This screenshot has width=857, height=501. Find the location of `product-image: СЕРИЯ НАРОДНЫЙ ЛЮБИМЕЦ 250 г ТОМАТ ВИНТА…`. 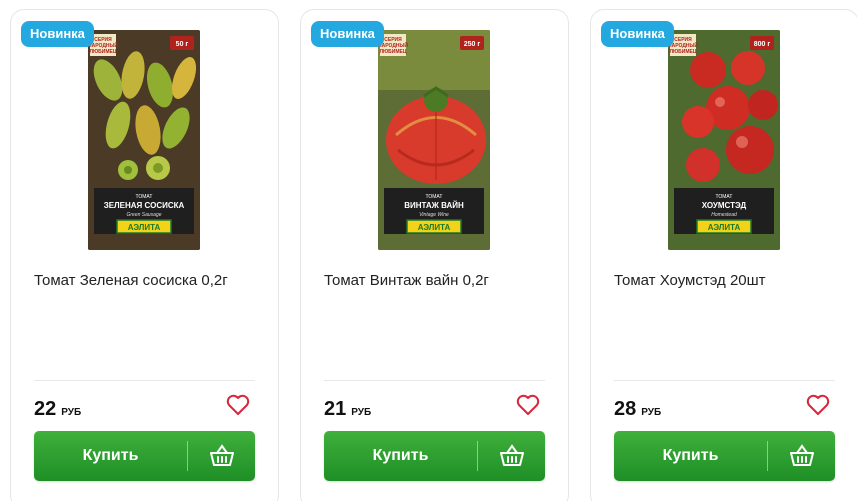

product-image: СЕРИЯ НАРОДНЫЙ ЛЮБИМЕЦ 250 г ТОМАТ ВИНТА… is located at coordinates (434, 140).